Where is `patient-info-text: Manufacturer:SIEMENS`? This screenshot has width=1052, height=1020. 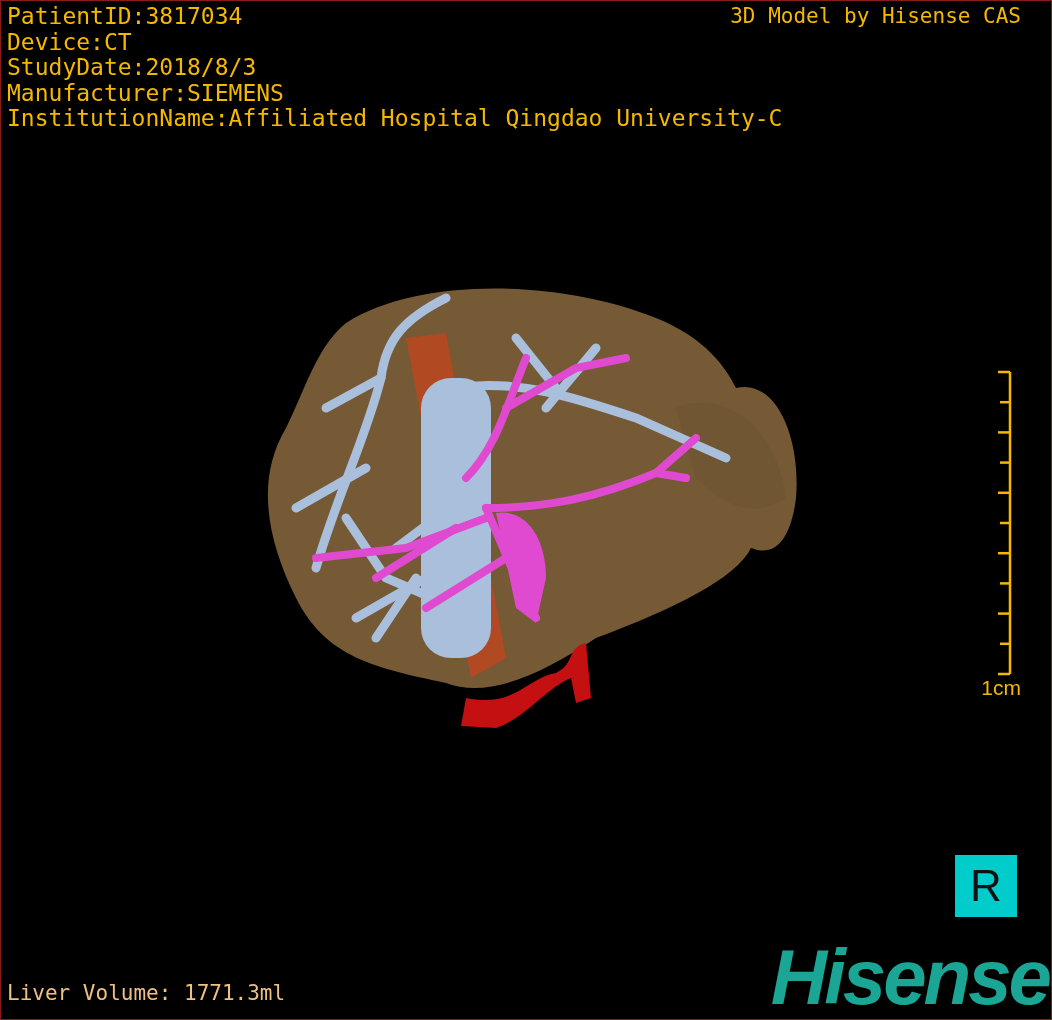 patient-info-text: Manufacturer:SIEMENS is located at coordinates (145, 93).